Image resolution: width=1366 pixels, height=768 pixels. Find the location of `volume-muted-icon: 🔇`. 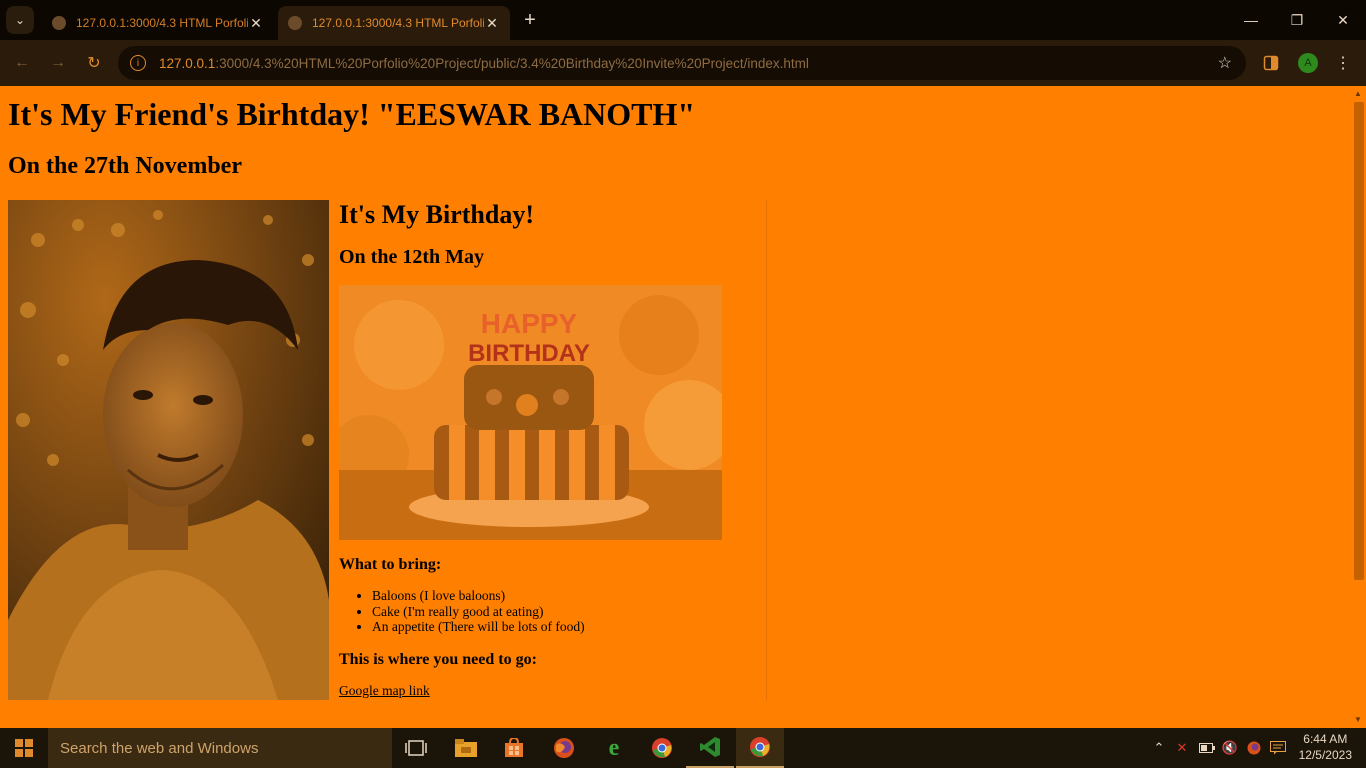

volume-muted-icon: 🔇 is located at coordinates (1230, 748).